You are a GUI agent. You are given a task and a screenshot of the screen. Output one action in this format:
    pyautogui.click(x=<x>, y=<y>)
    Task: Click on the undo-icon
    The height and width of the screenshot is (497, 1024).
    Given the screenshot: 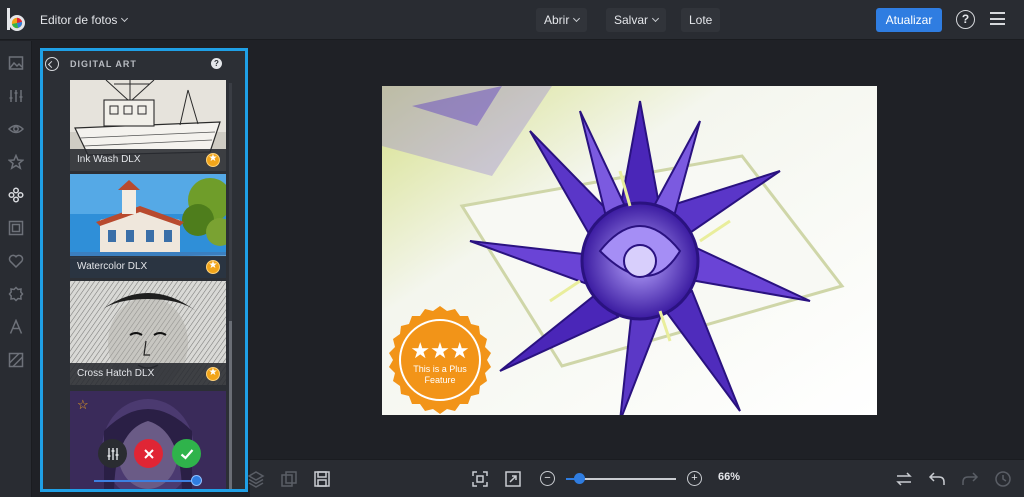 What is the action you would take?
    pyautogui.click(x=937, y=479)
    